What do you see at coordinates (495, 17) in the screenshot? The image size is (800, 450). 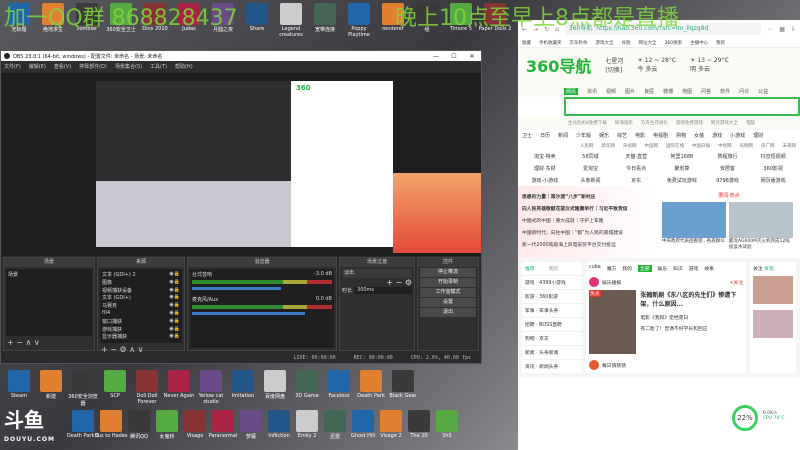 I see `desktop-icon: Paper Dolls 2` at bounding box center [495, 17].